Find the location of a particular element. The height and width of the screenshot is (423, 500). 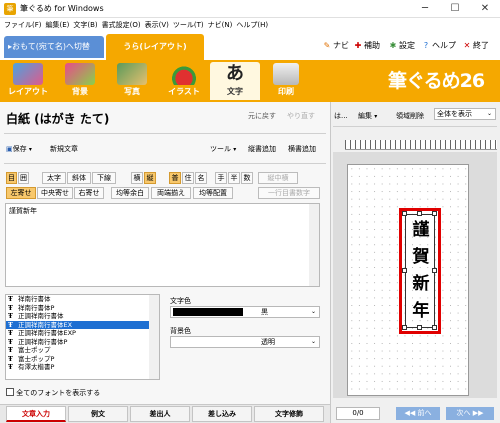

font-item: Ŧ 富士ポップ is located at coordinates (82, 350).